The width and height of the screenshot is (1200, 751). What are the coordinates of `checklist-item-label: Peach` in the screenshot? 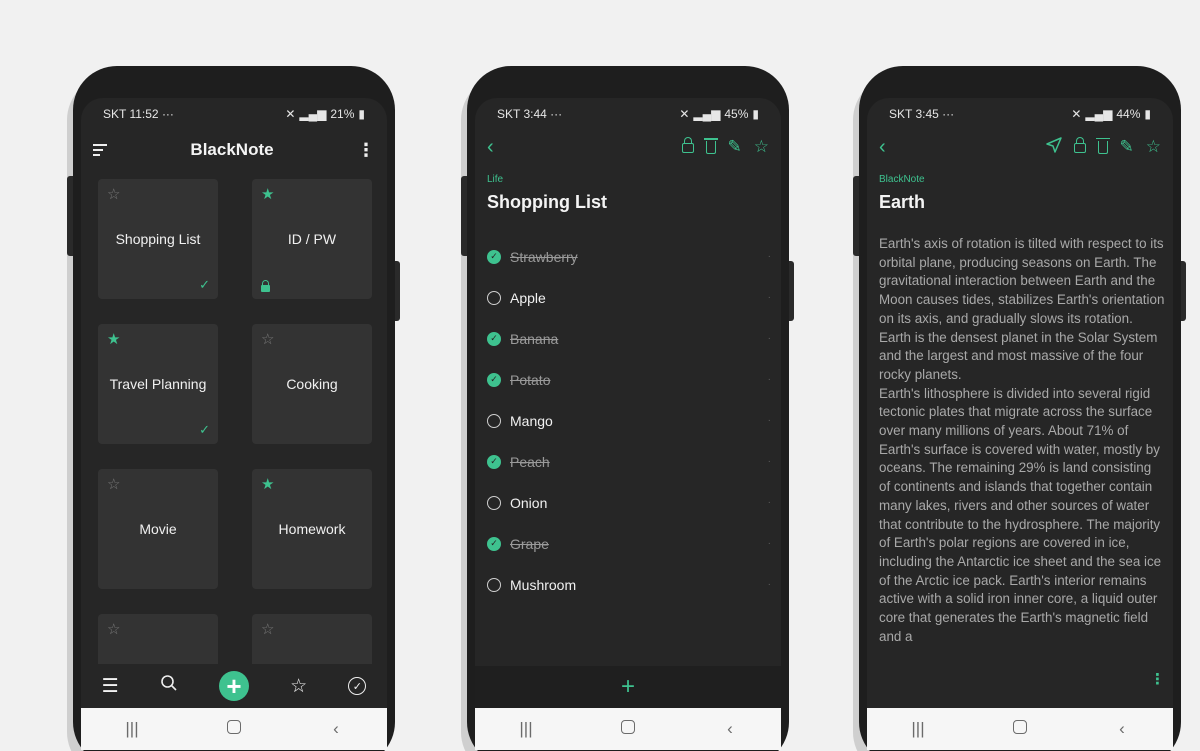 It's located at (530, 461).